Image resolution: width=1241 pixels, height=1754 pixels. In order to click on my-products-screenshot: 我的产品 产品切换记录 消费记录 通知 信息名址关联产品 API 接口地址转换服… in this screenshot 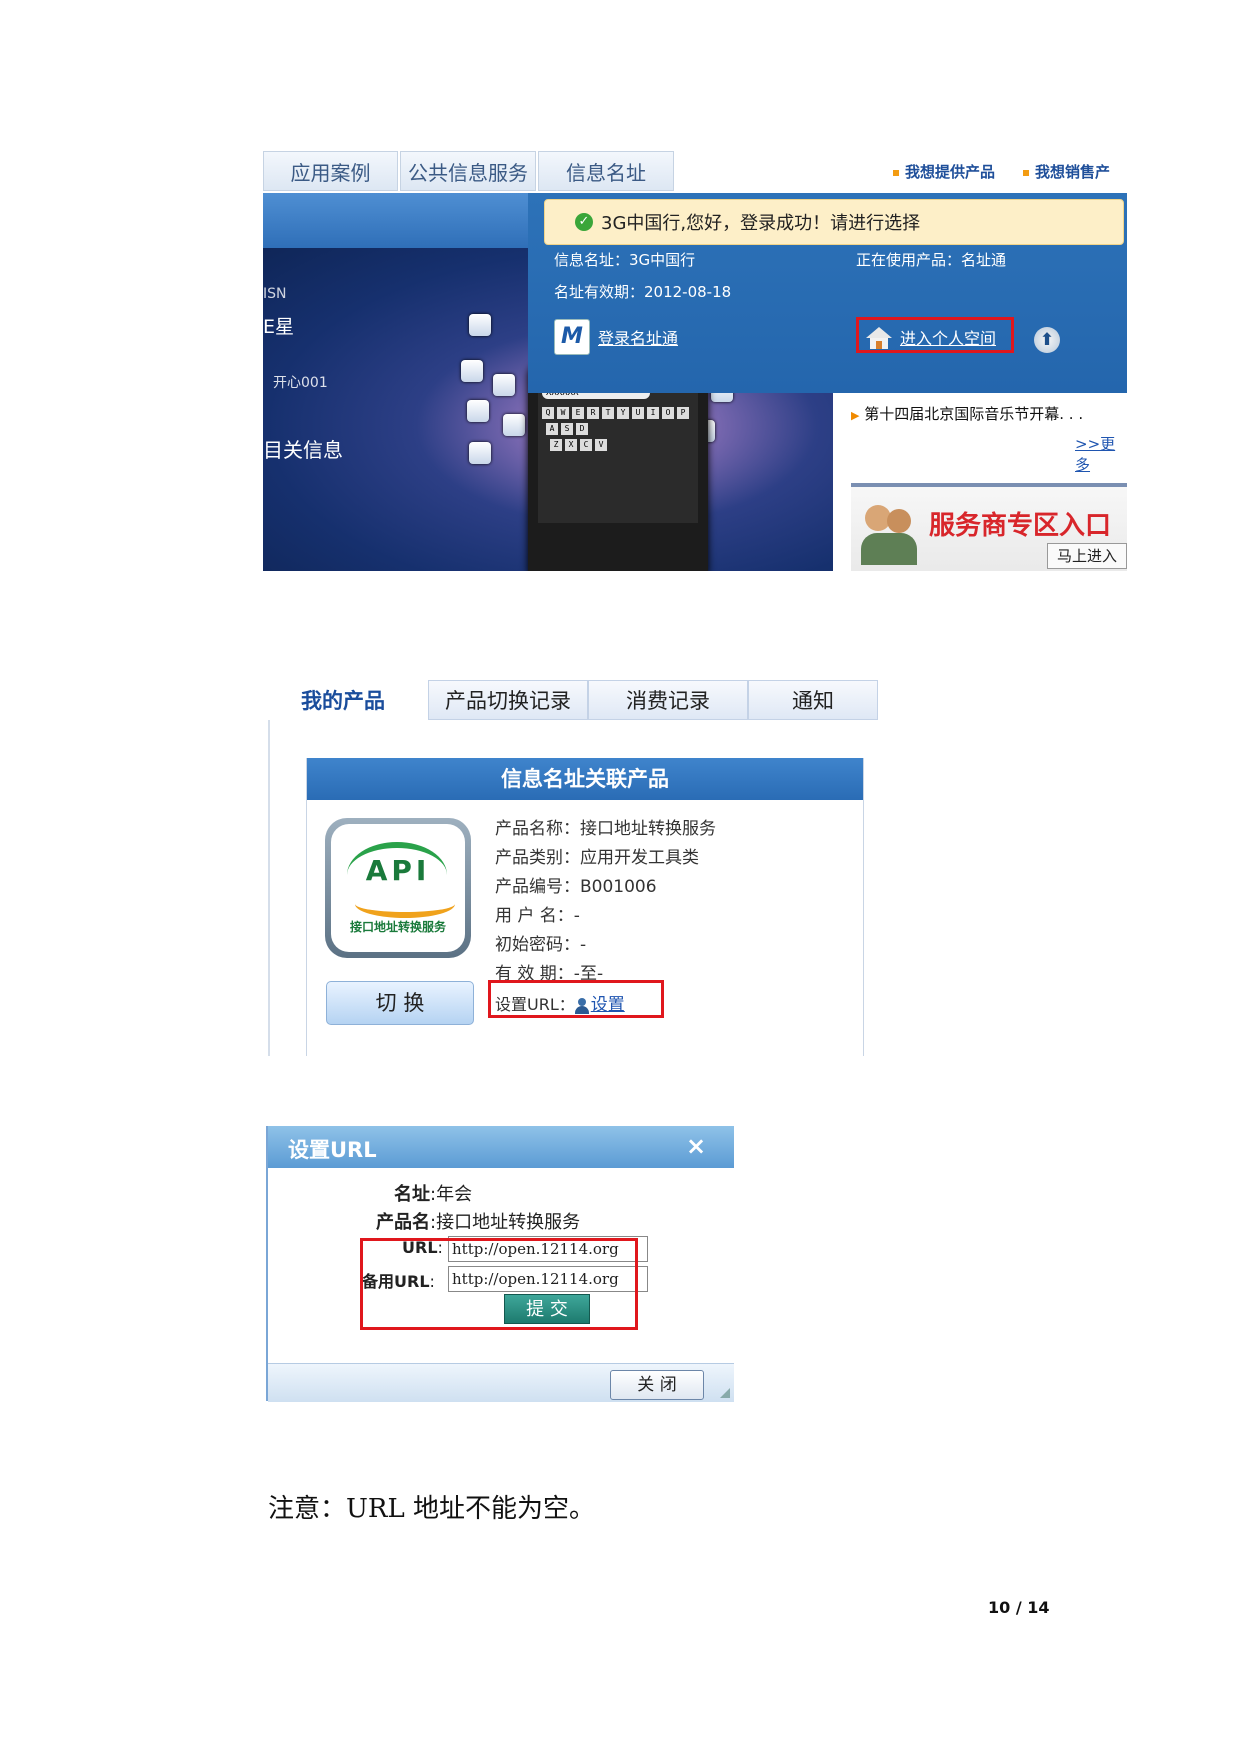, I will do `click(573, 862)`.